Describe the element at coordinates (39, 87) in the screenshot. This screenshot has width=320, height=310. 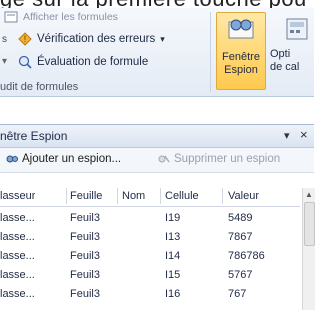
I see `ribbon-group-label: udit de formules` at that location.